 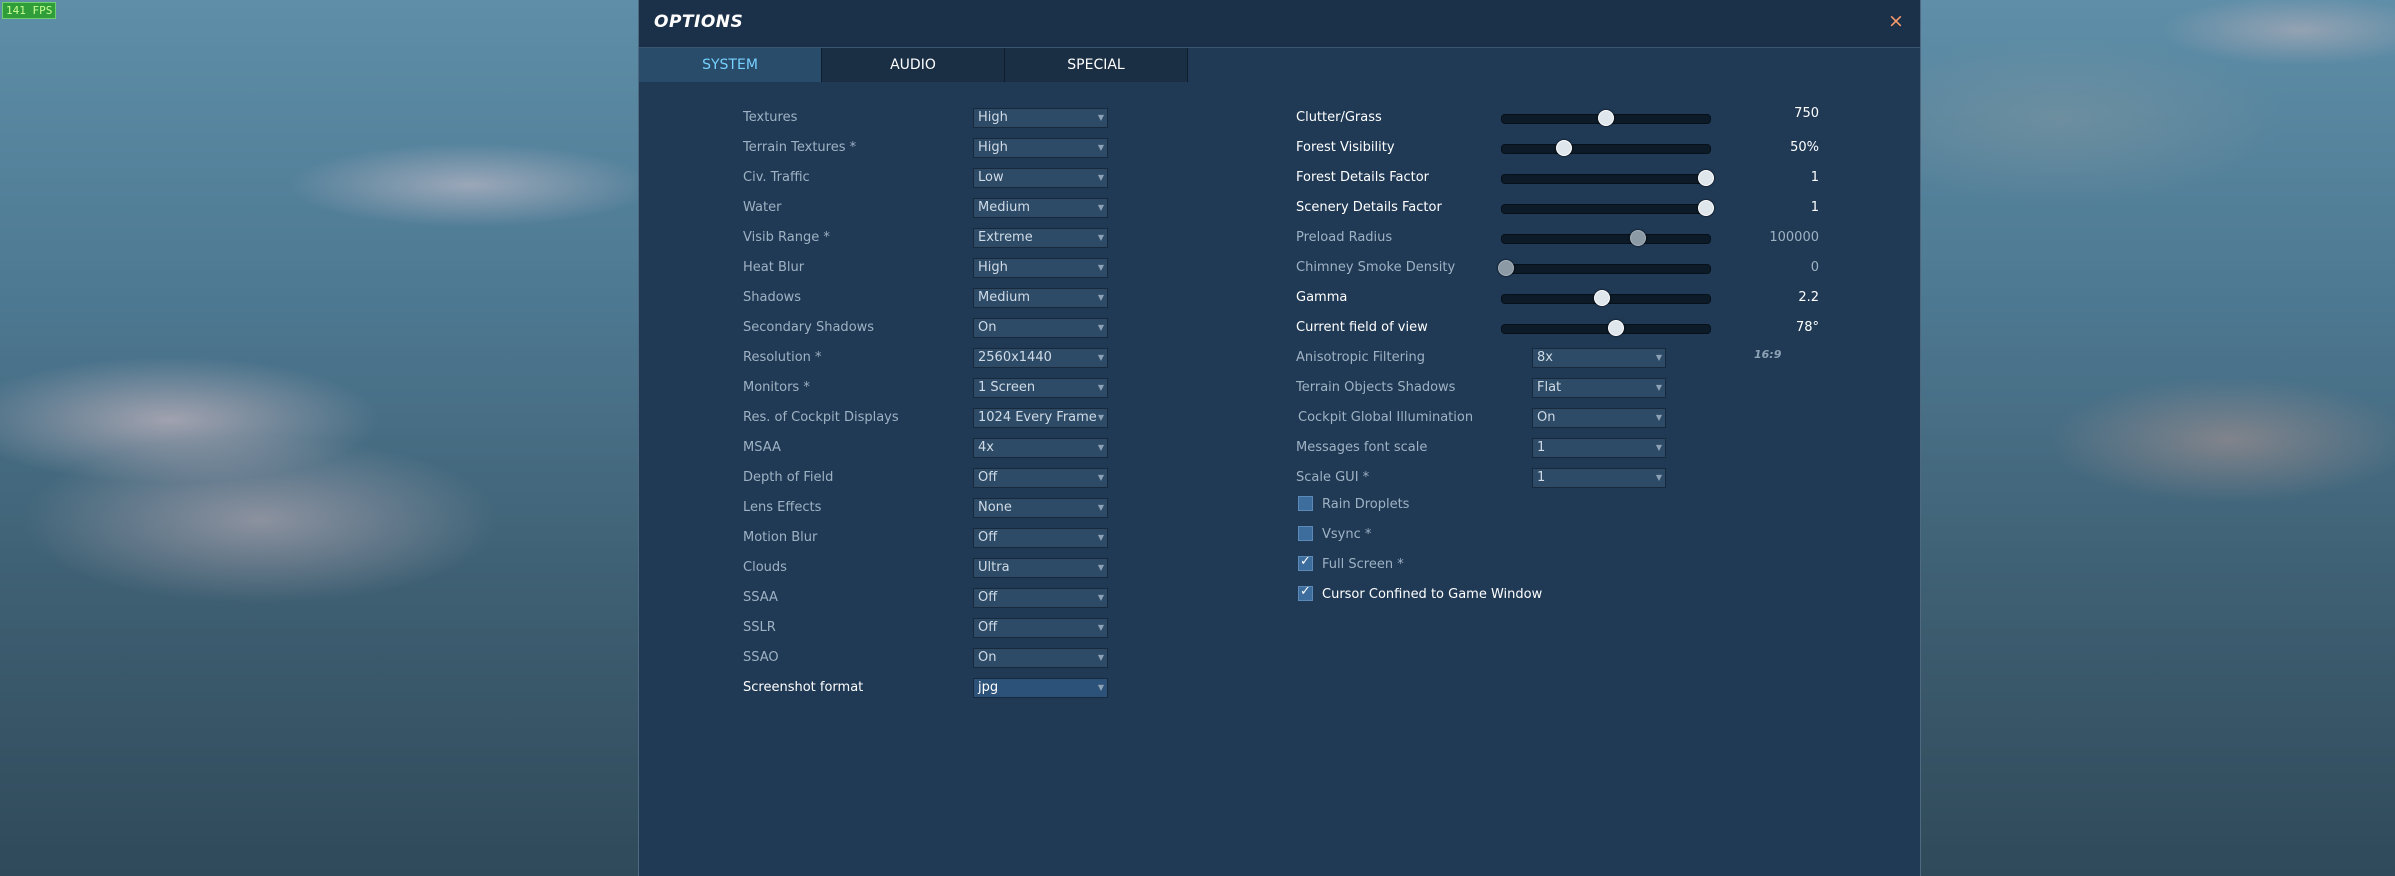 I want to click on setting-label: Scale GUI *, so click(x=1333, y=477).